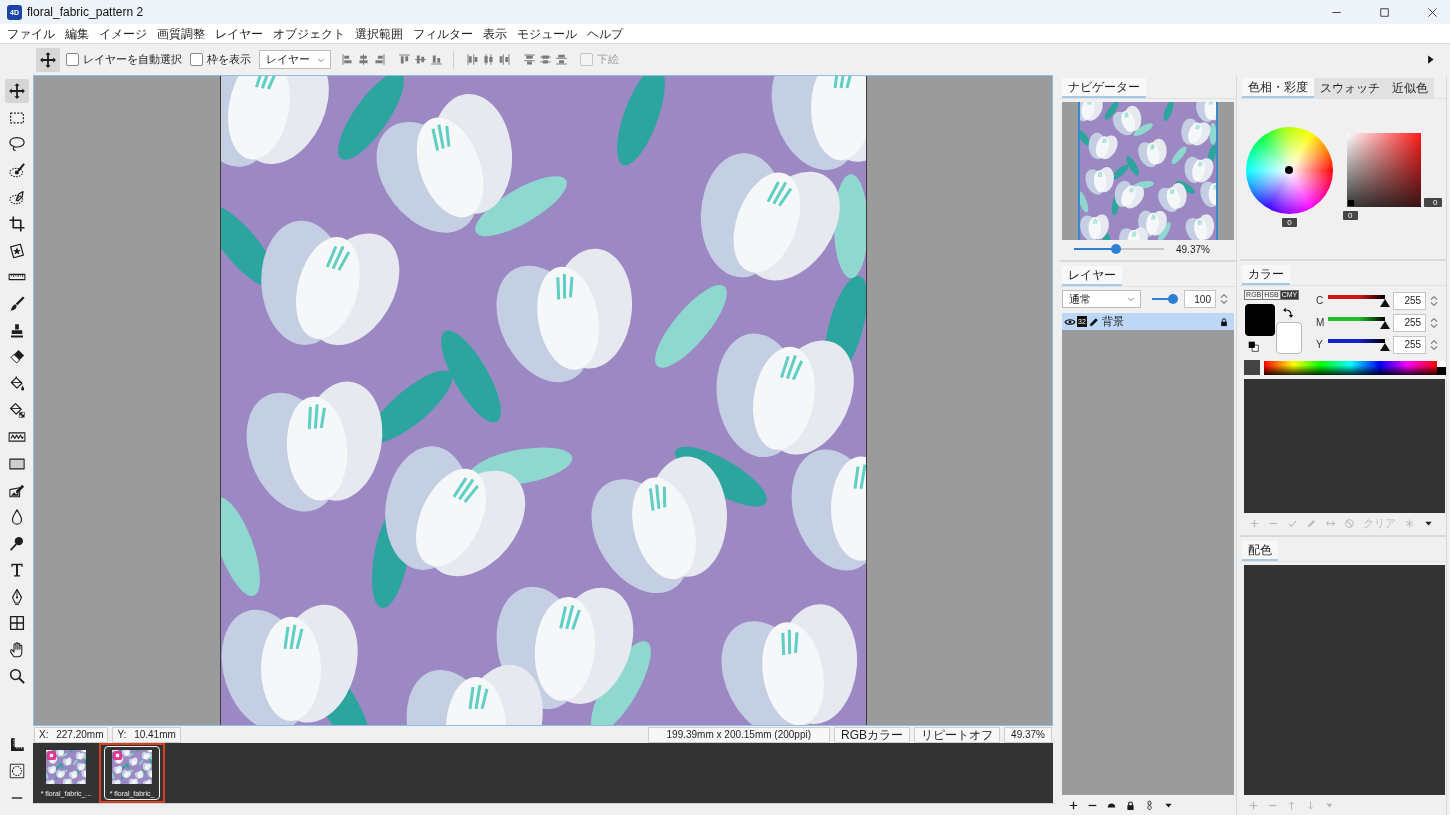 Image resolution: width=1450 pixels, height=815 pixels. What do you see at coordinates (1410, 88) in the screenshot?
I see `color-picker-tab: 近似色` at bounding box center [1410, 88].